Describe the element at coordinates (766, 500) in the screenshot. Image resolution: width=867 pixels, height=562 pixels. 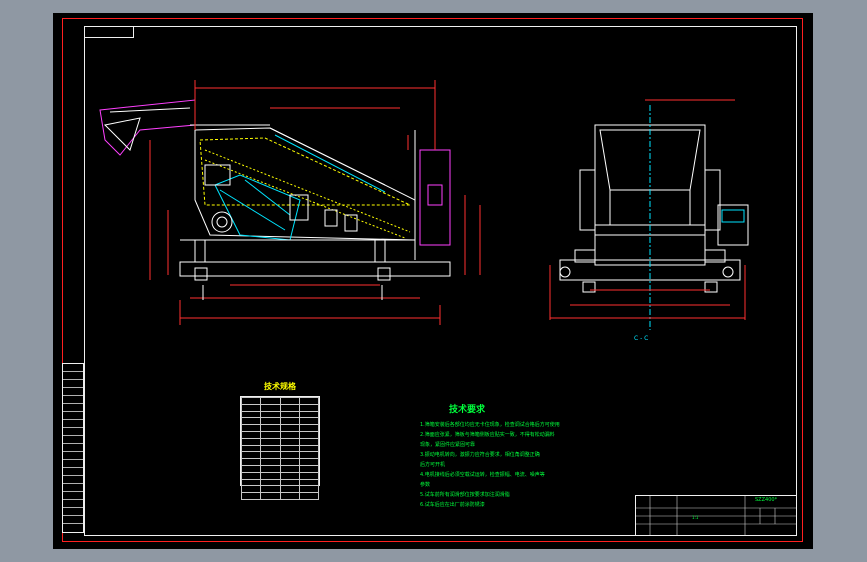
I see `drawing-code: SZZ400*` at that location.